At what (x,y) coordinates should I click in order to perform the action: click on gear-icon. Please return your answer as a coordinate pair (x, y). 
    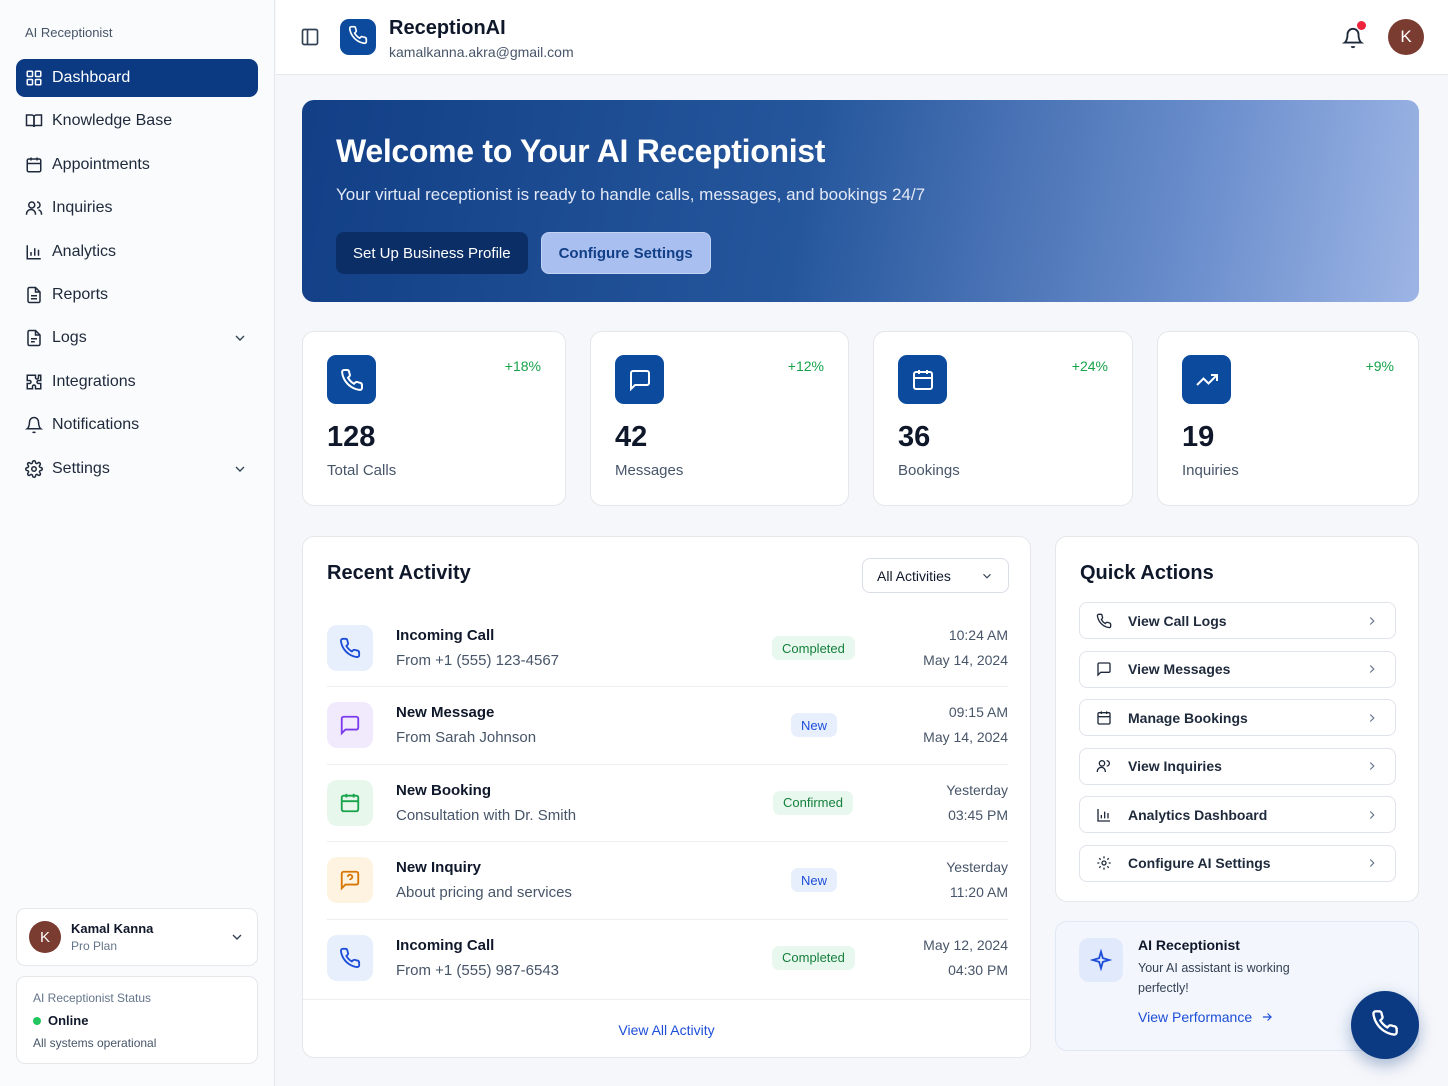
    Looking at the image, I should click on (1104, 863).